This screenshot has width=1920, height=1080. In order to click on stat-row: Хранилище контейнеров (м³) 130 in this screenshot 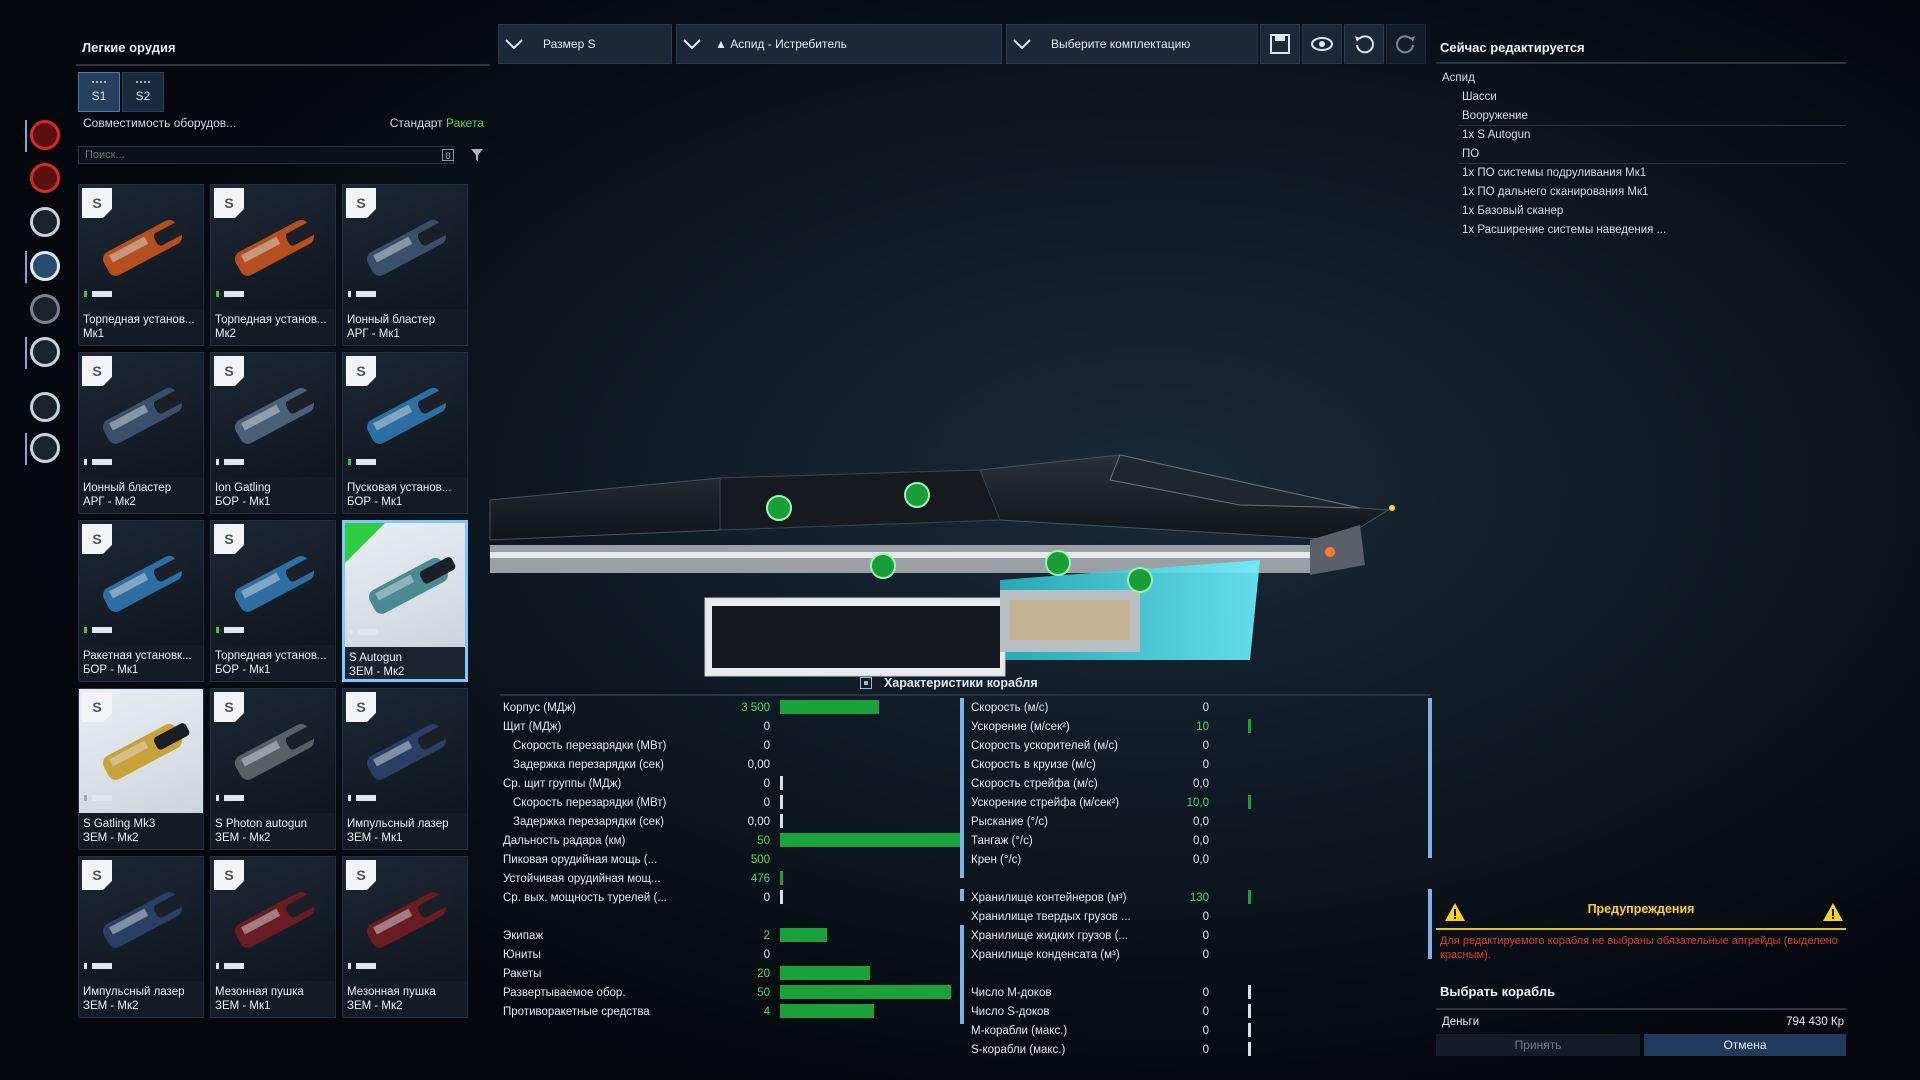, I will do `click(1106, 897)`.